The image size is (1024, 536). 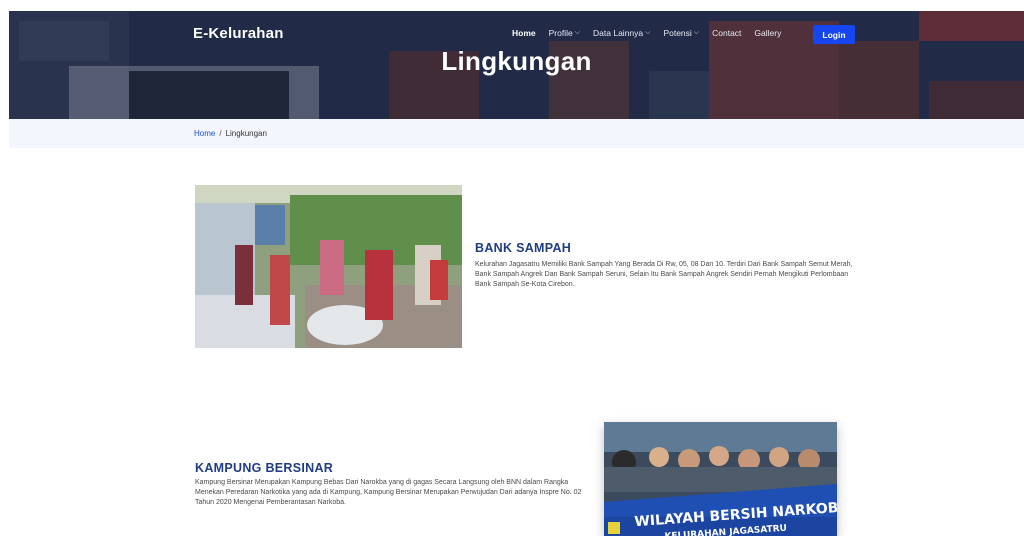 I want to click on nav-profile: Profile ⌵, so click(x=564, y=33).